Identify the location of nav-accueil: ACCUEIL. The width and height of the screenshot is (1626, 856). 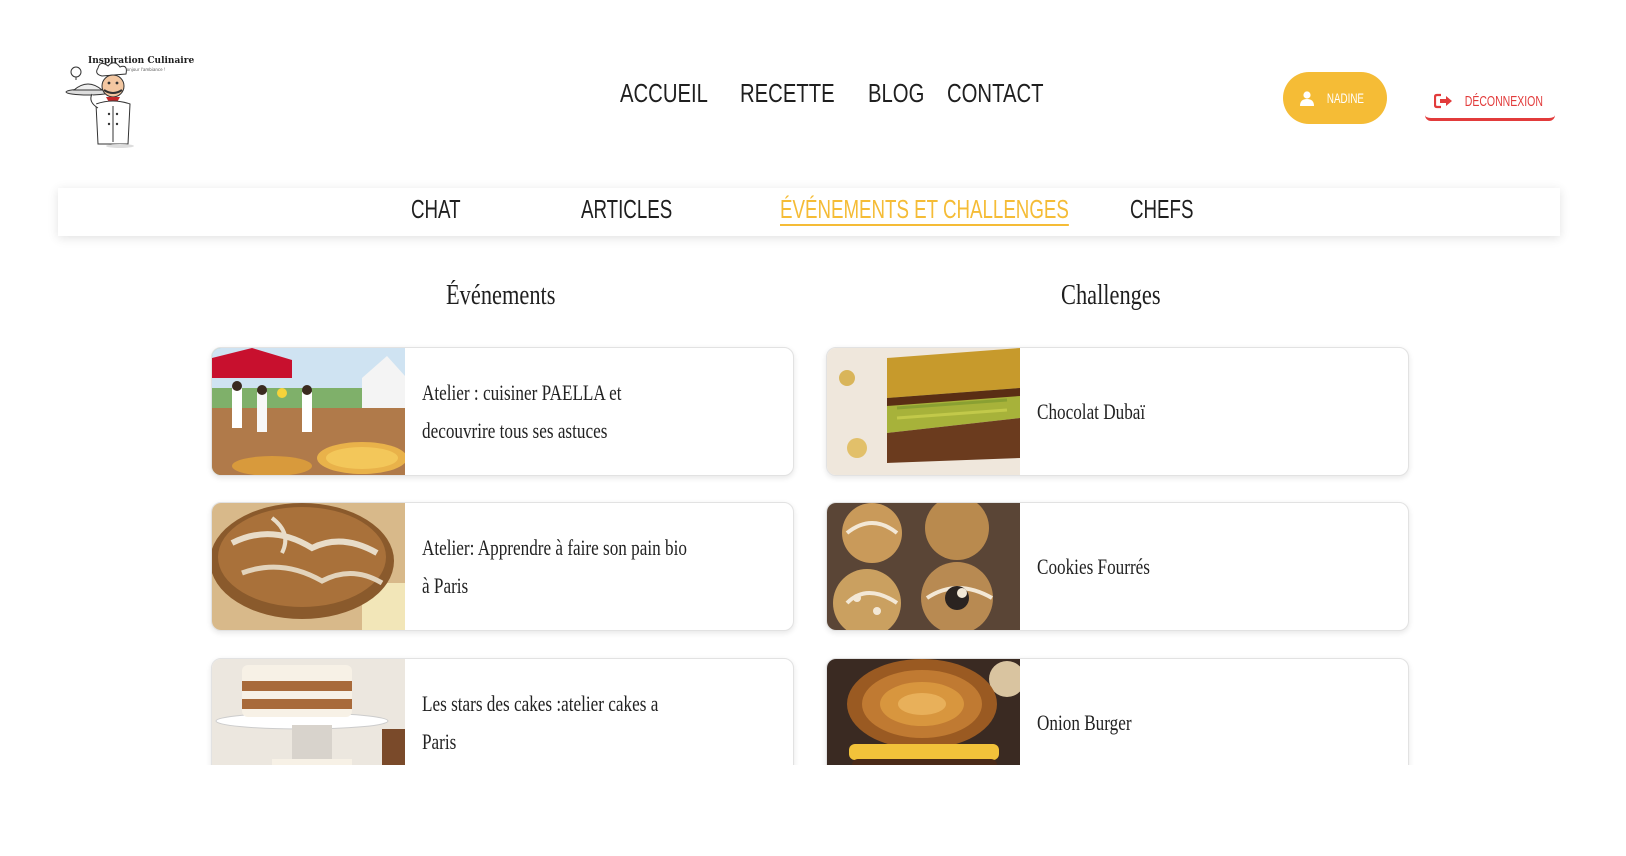
(664, 93).